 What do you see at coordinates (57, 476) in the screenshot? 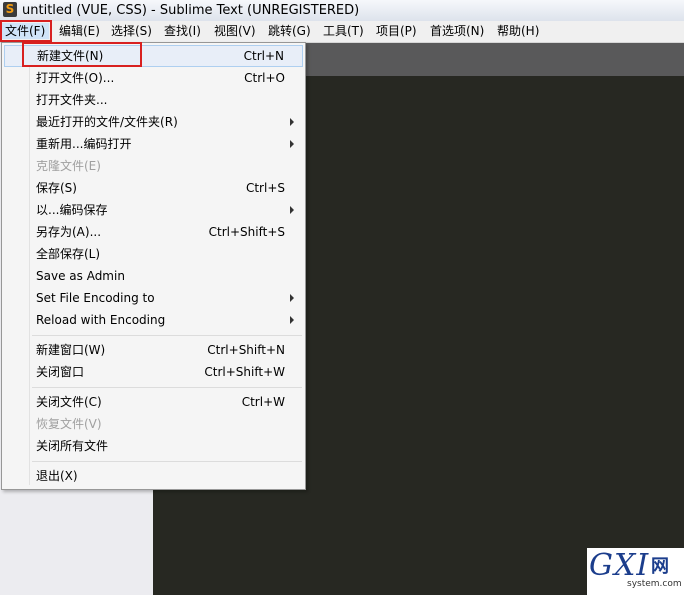
I see `menu-item-label: 退出(X)` at bounding box center [57, 476].